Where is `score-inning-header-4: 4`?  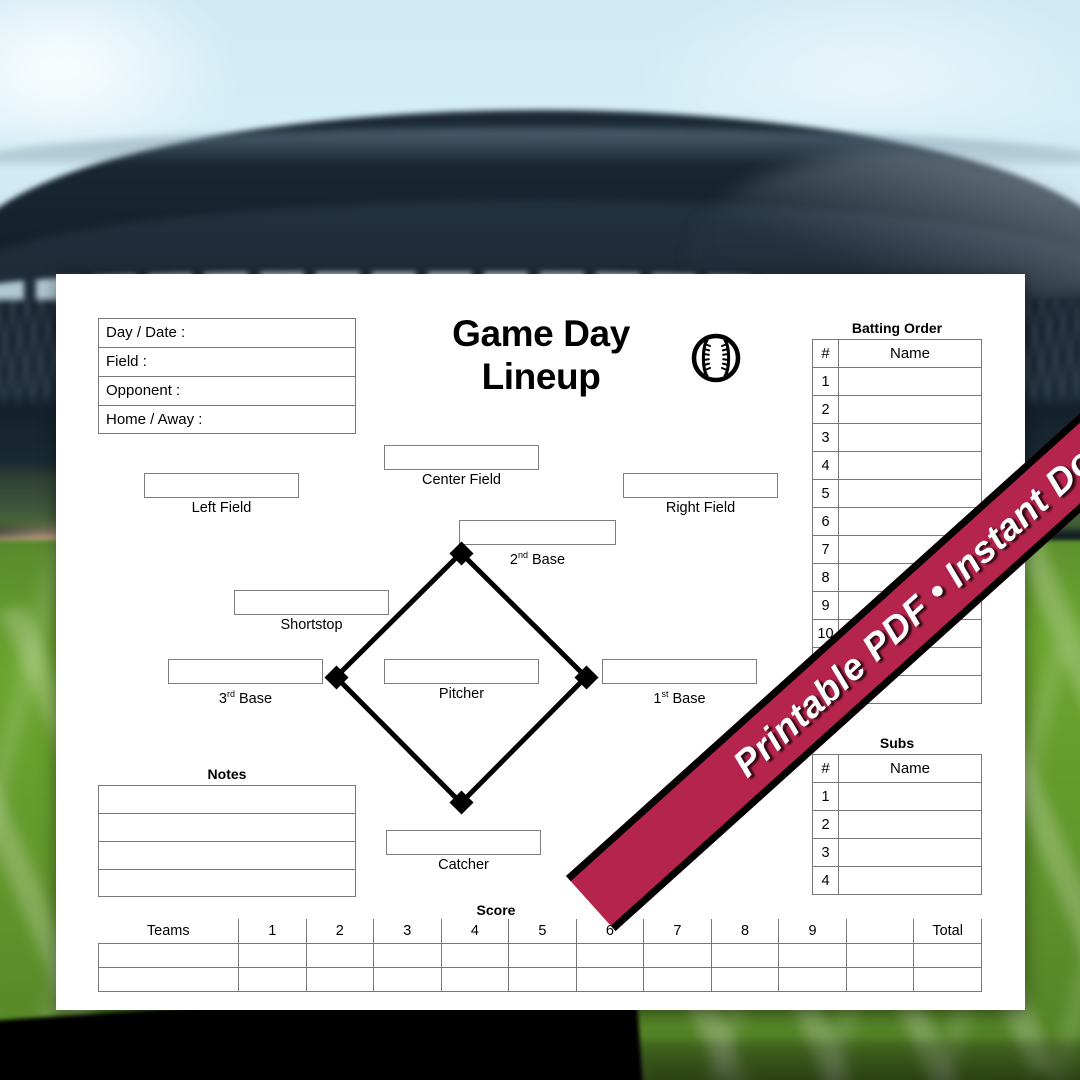
score-inning-header-4: 4 is located at coordinates (475, 931).